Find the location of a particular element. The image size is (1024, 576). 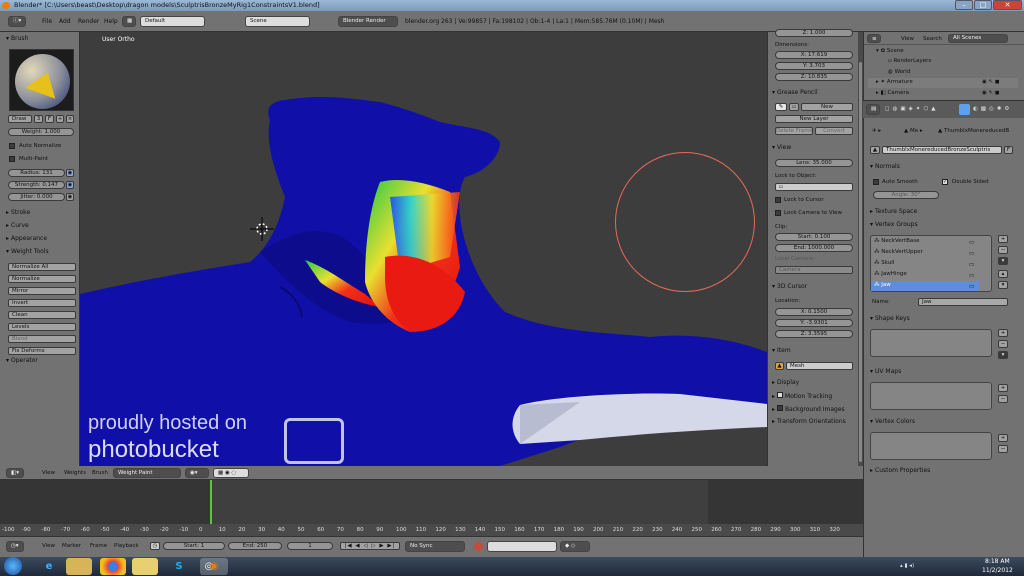

lock-object-field: ▫ is located at coordinates (814, 187).